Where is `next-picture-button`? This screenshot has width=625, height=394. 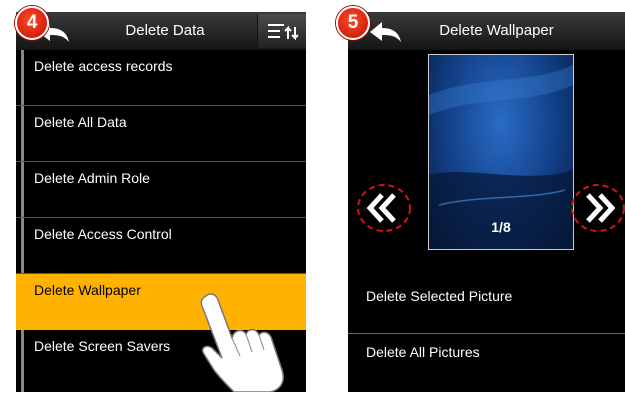 next-picture-button is located at coordinates (597, 208).